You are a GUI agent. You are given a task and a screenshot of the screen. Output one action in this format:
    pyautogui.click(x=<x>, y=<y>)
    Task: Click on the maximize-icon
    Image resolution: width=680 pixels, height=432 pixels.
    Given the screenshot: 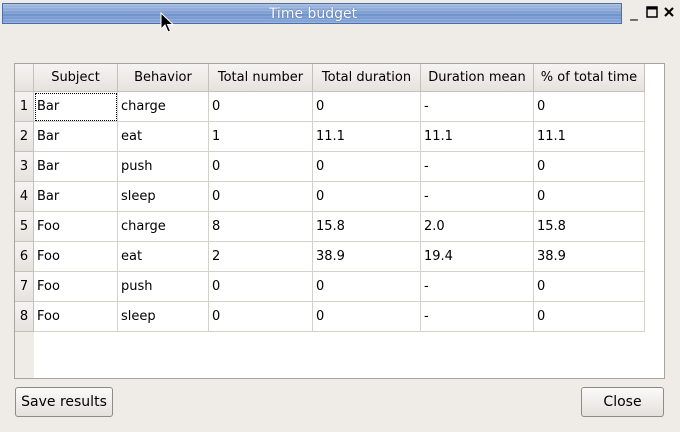 What is the action you would take?
    pyautogui.click(x=652, y=13)
    